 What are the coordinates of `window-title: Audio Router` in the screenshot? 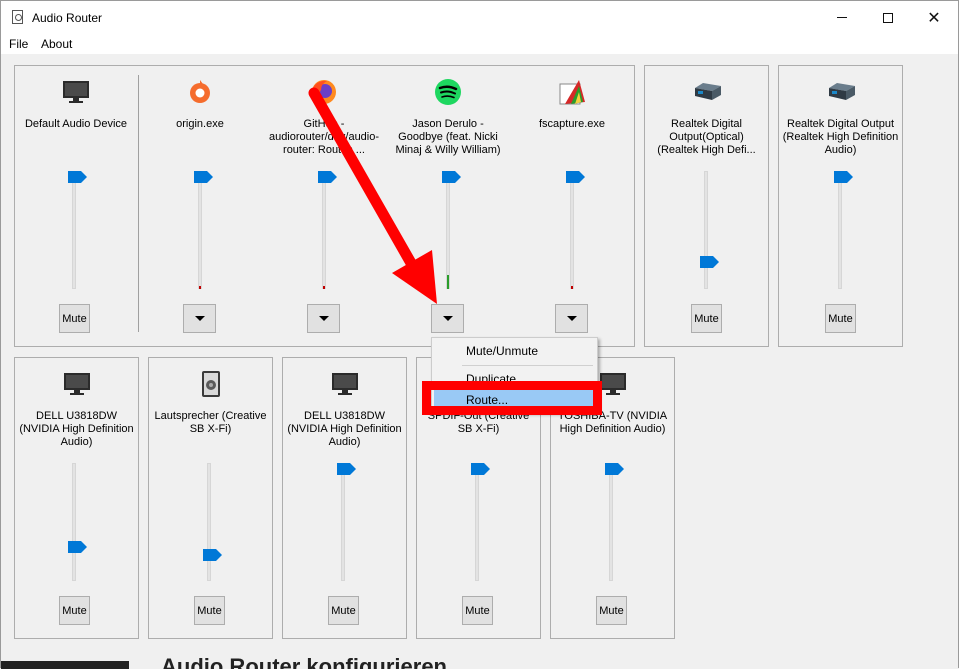 It's located at (67, 18).